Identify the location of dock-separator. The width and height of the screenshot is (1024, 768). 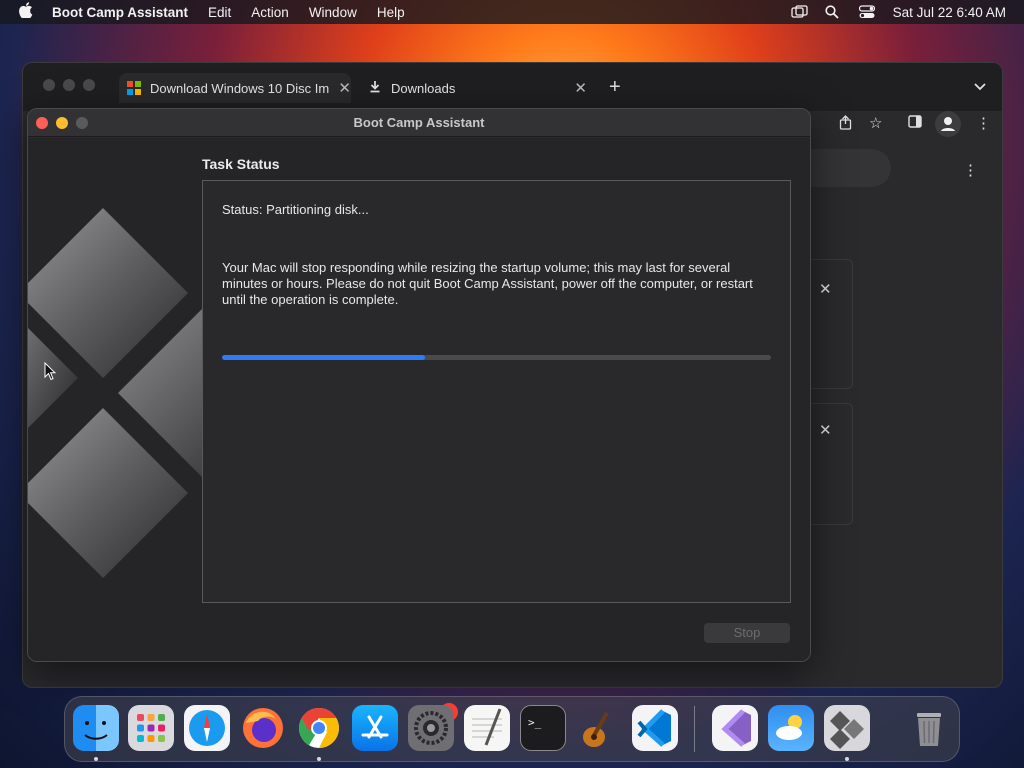
(694, 729).